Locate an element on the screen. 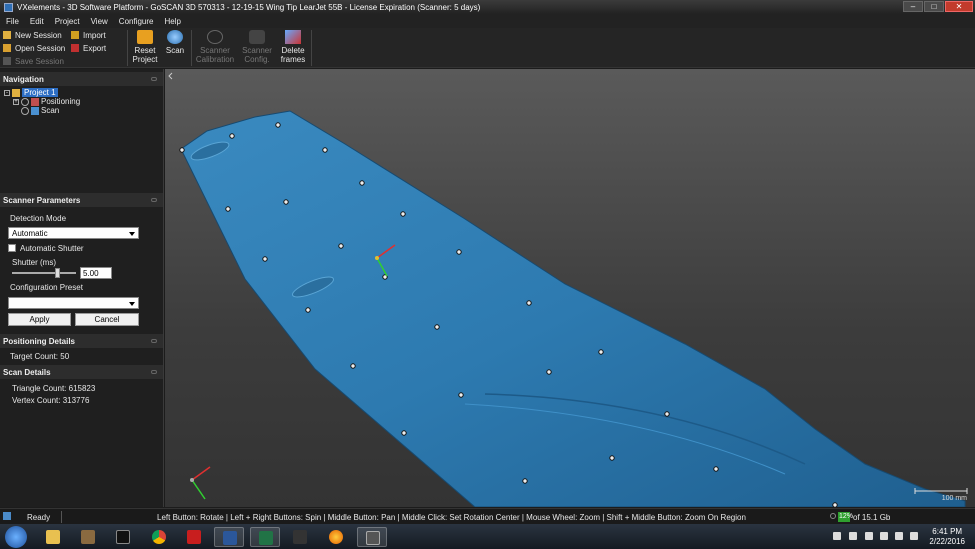  delete-frames-button: Delete frames is located at coordinates (293, 47).